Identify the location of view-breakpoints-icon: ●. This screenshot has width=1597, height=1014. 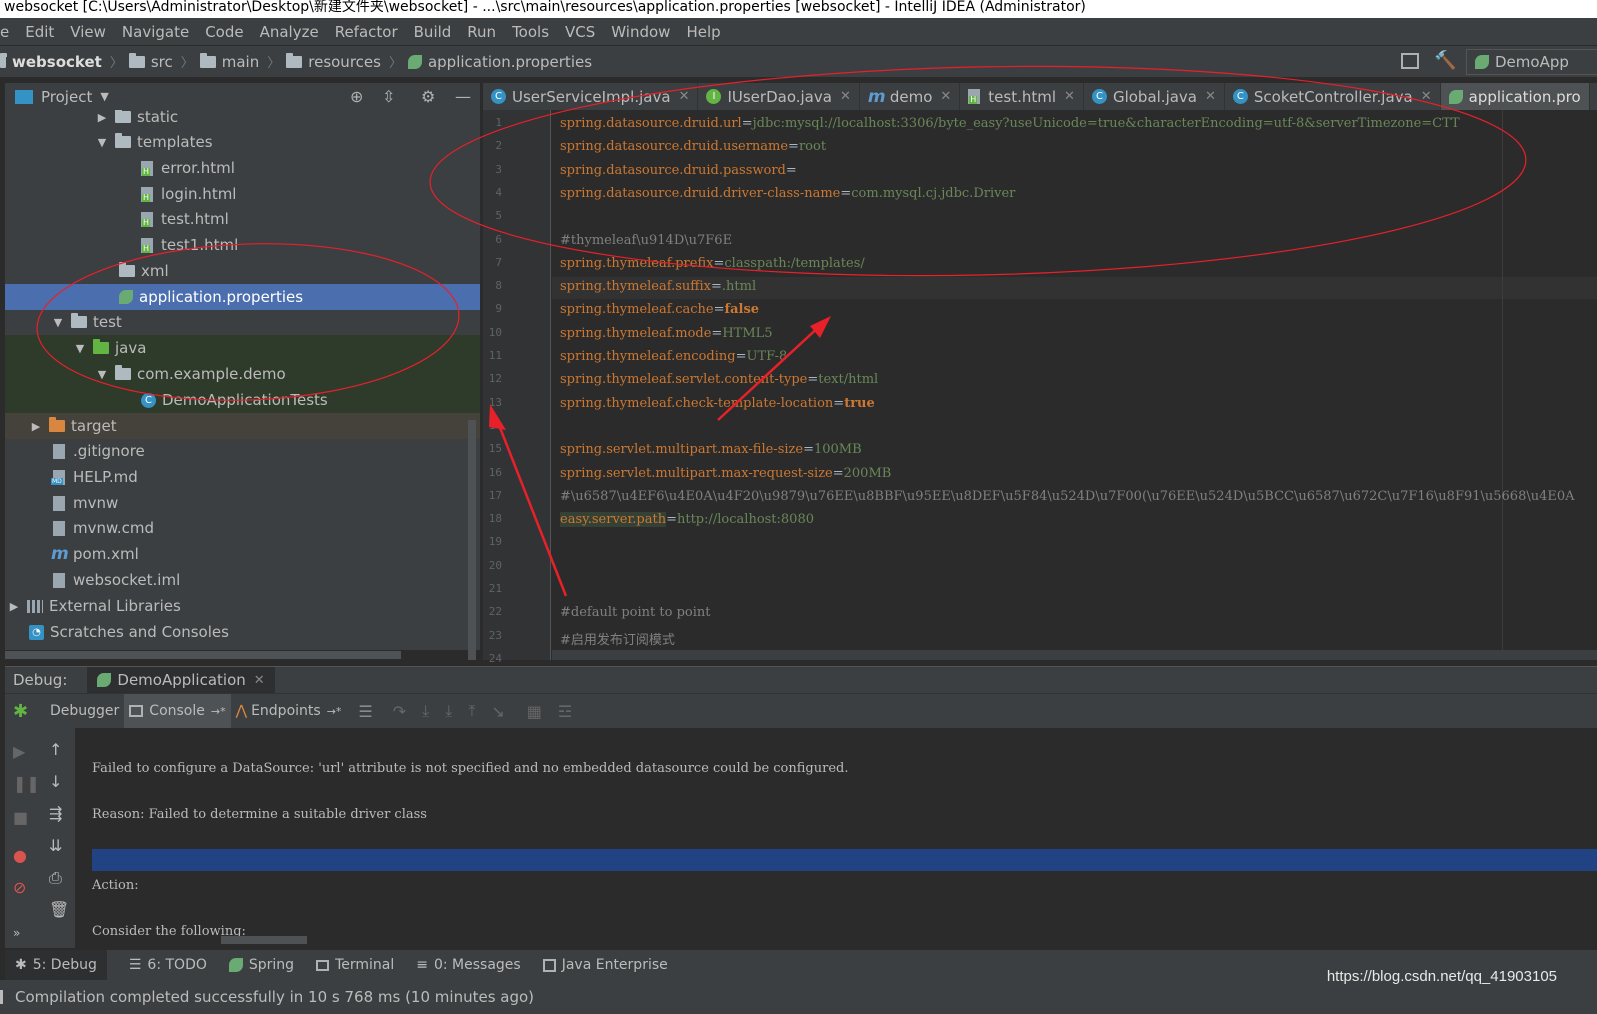
(20, 855).